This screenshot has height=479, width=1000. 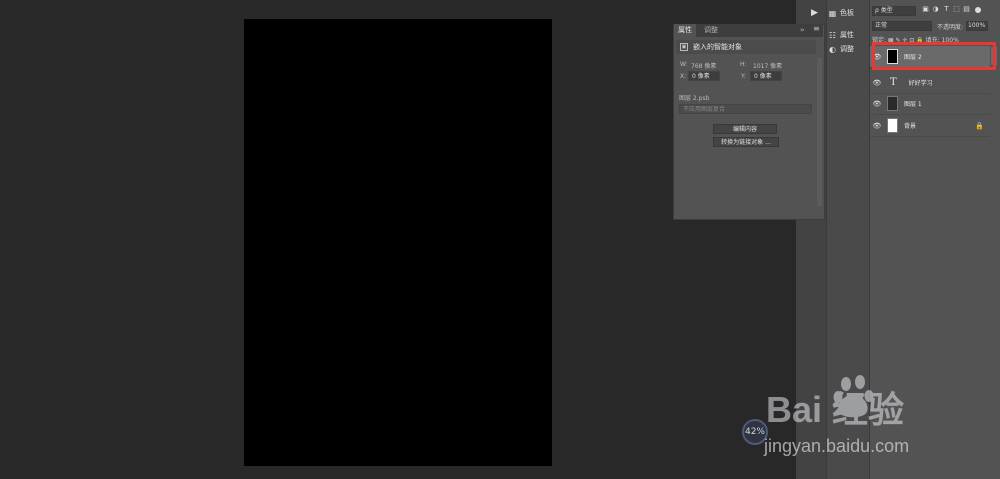 What do you see at coordinates (819, 132) in the screenshot?
I see `properties-scrollbar` at bounding box center [819, 132].